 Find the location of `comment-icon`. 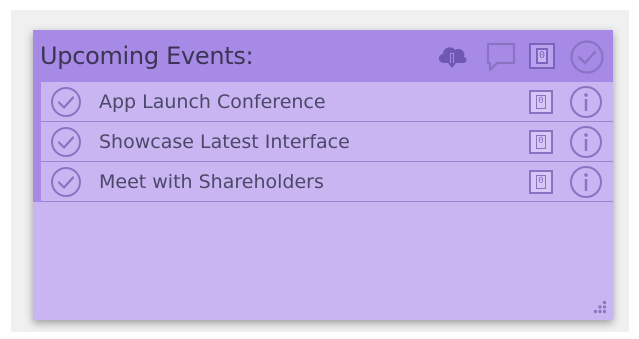

comment-icon is located at coordinates (501, 57).